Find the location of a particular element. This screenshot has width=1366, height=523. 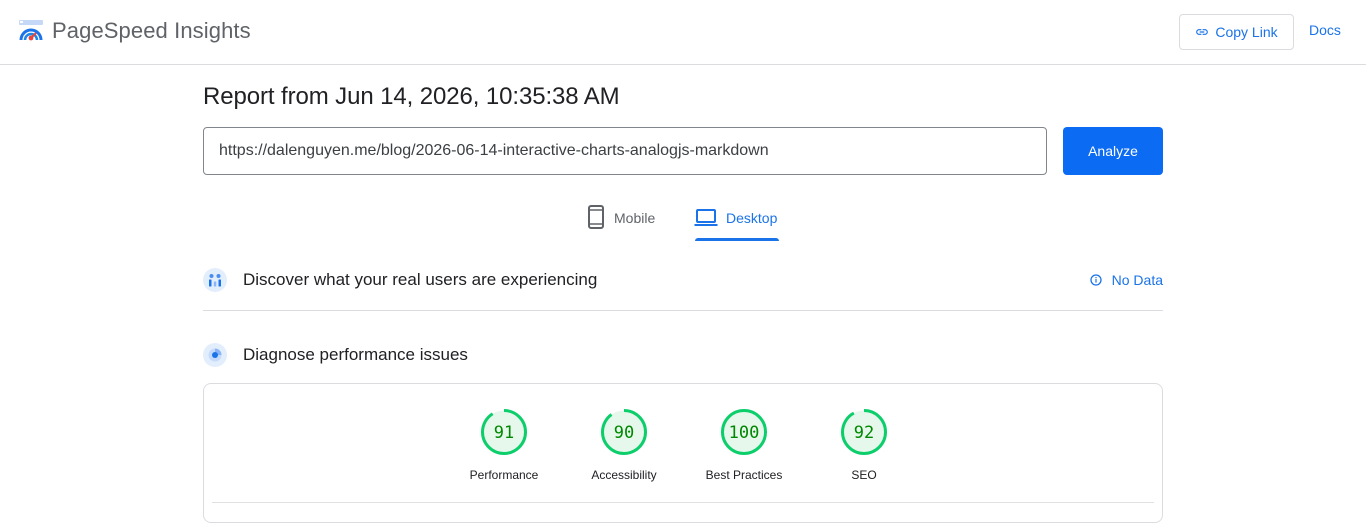

laptop-icon is located at coordinates (706, 217).